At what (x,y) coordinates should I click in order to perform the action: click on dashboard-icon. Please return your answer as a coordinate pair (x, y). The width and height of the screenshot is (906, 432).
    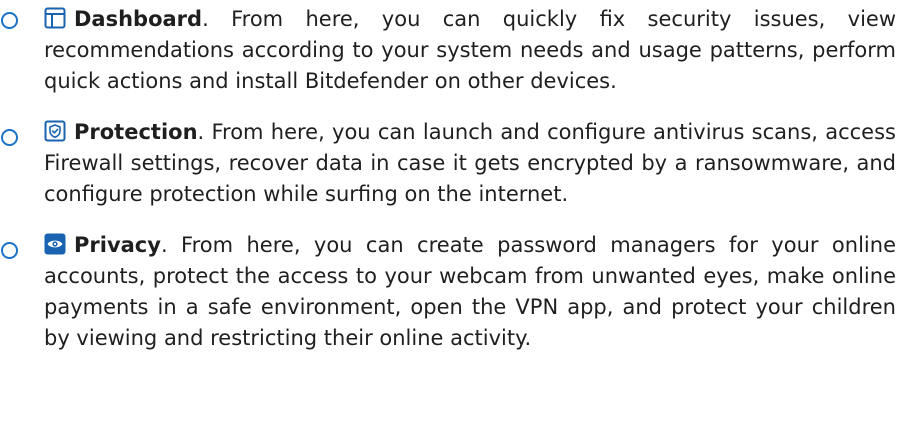
    Looking at the image, I should click on (55, 18).